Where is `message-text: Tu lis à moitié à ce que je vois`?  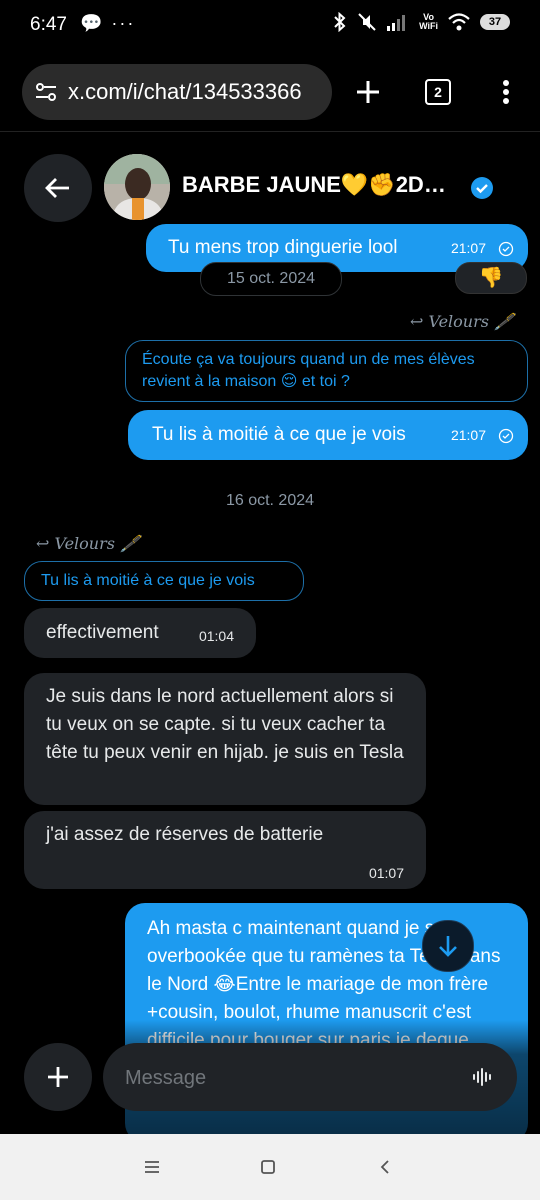 message-text: Tu lis à moitié à ce que je vois is located at coordinates (279, 434).